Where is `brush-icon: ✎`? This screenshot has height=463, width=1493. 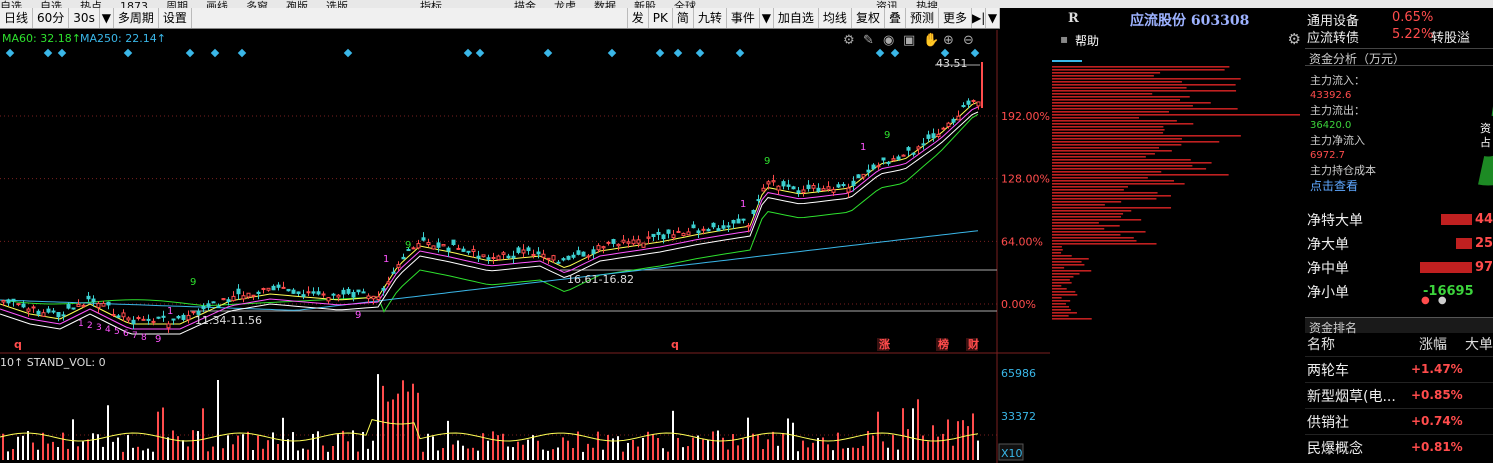
brush-icon: ✎ is located at coordinates (868, 40).